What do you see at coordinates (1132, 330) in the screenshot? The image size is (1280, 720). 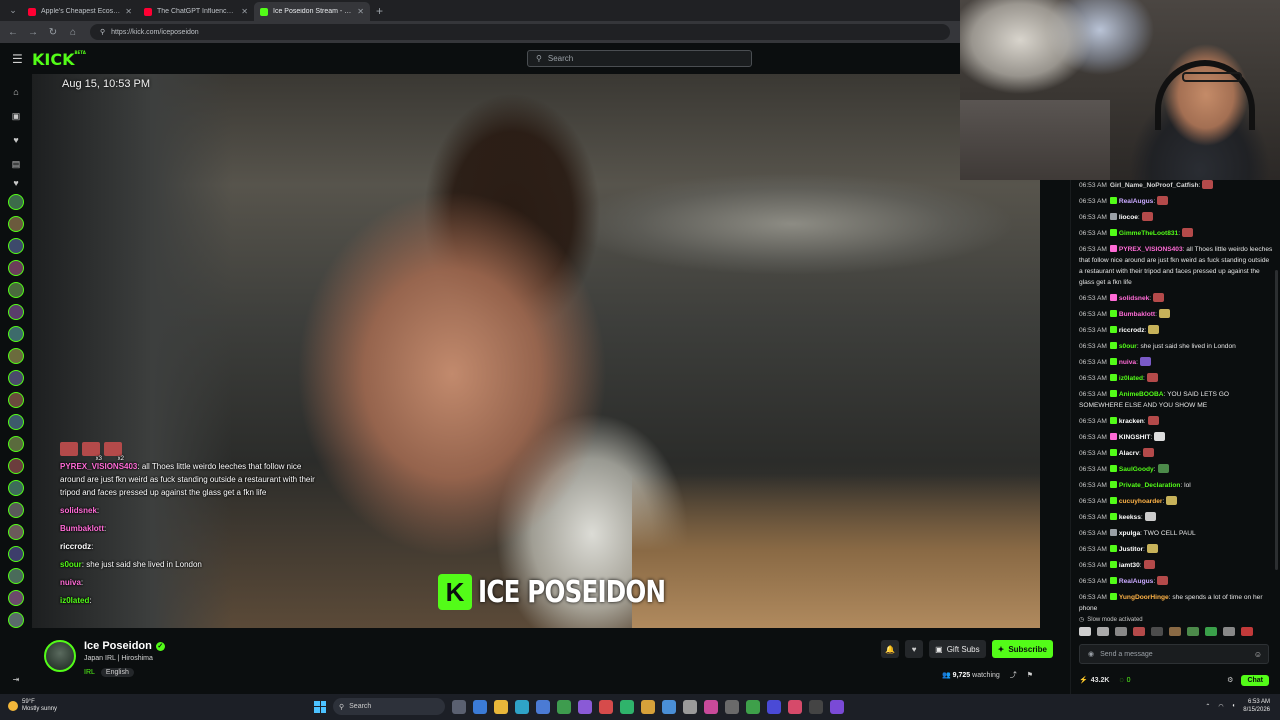 I see `chat-username: riccrodz` at bounding box center [1132, 330].